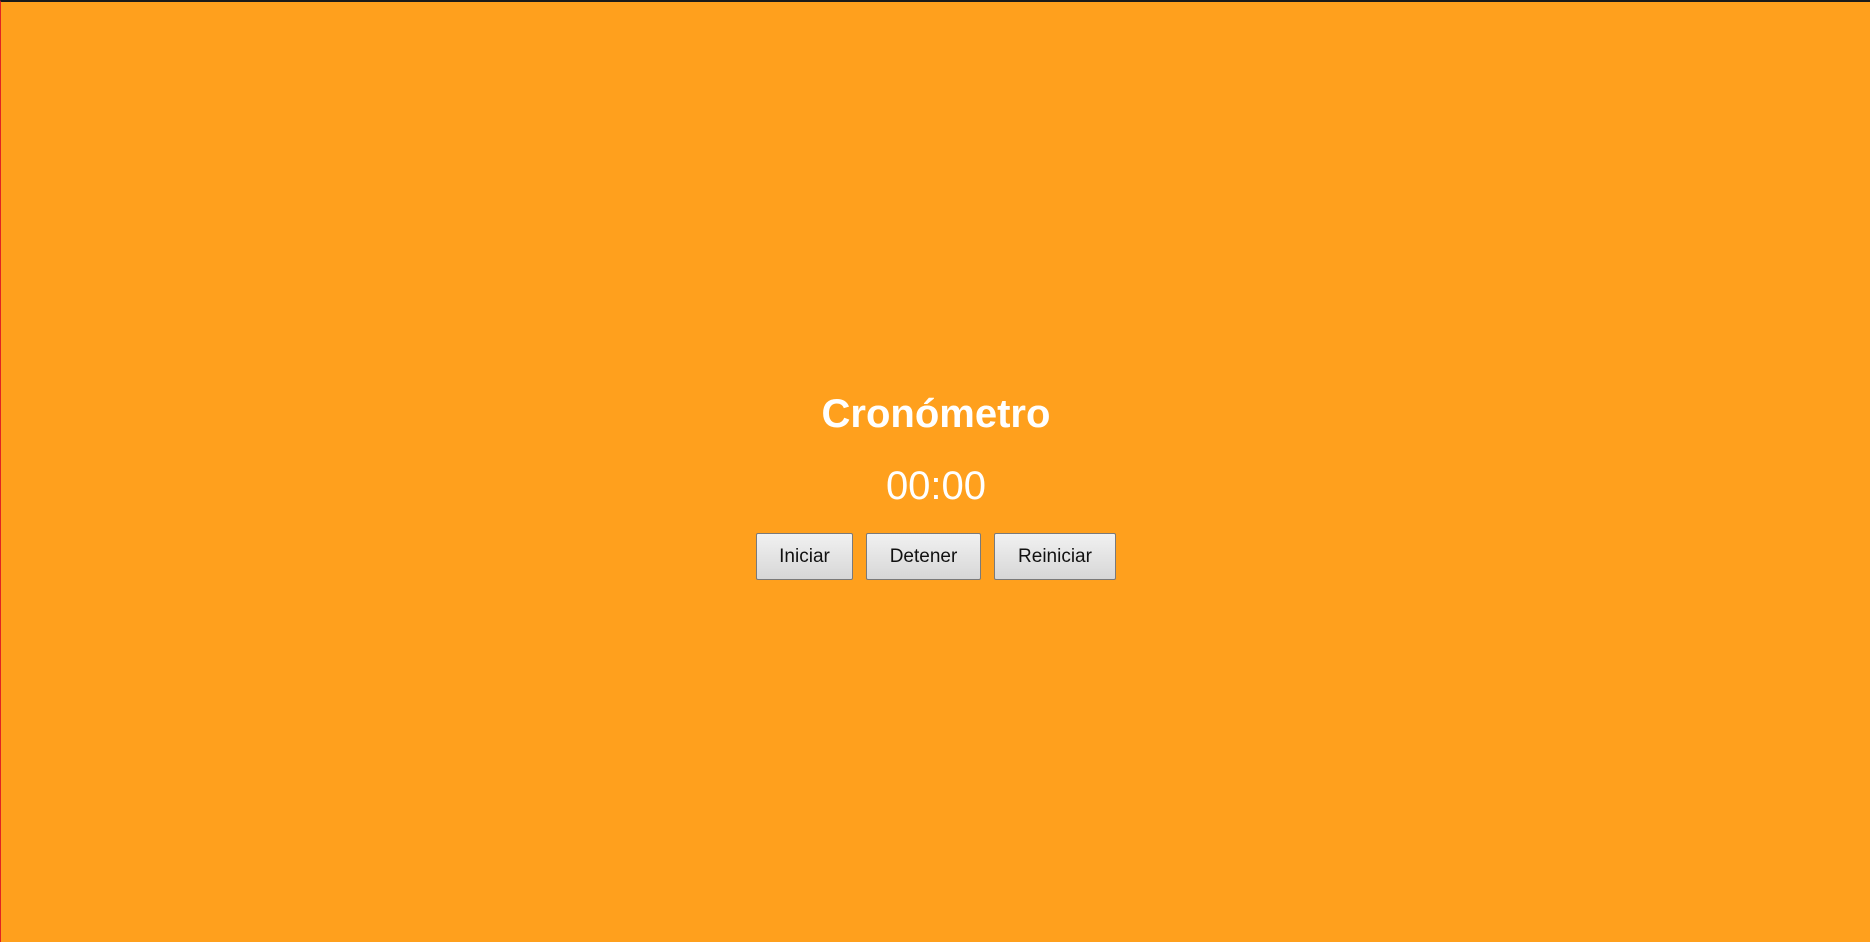 The image size is (1870, 942). I want to click on control-buttons: Iniciar Detener Reiniciar, so click(935, 556).